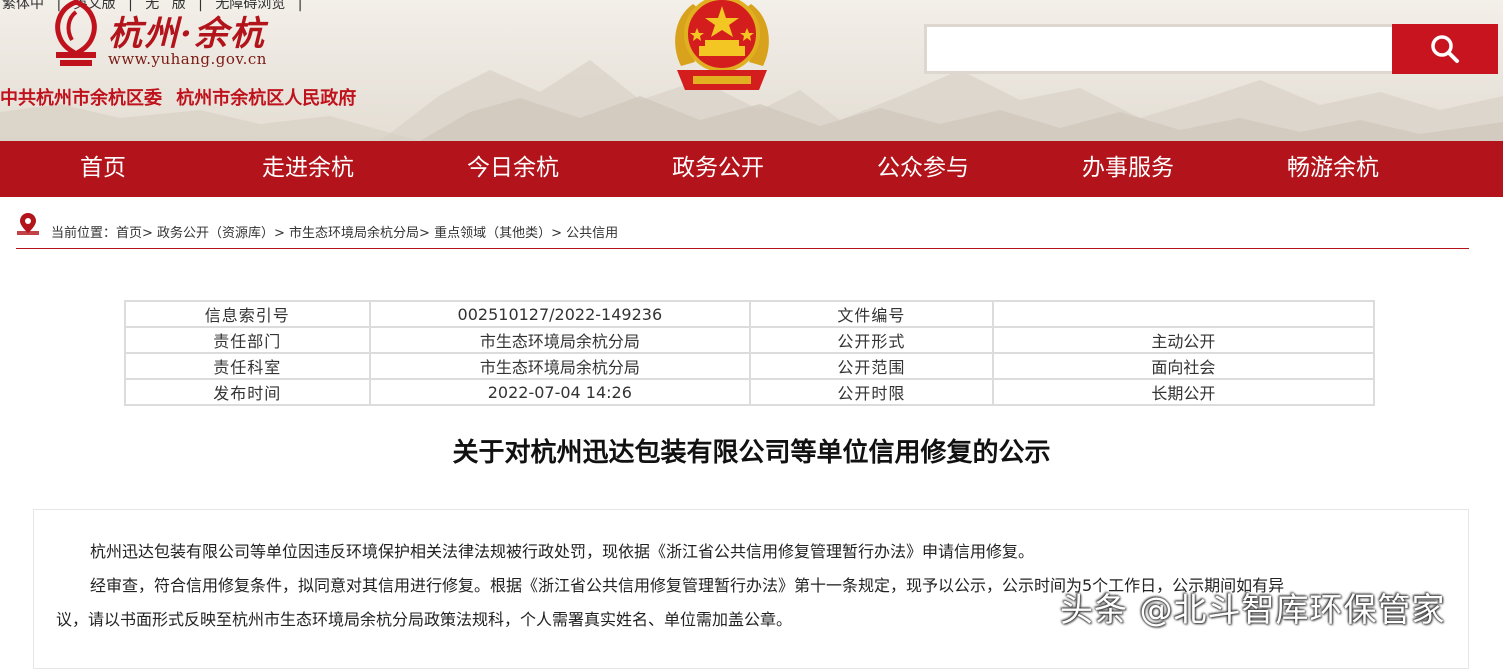  I want to click on main-navigation: 首页 走进余杭 今日余杭 政务公开 公众参与 办事服务 畅游余杭, so click(751, 169).